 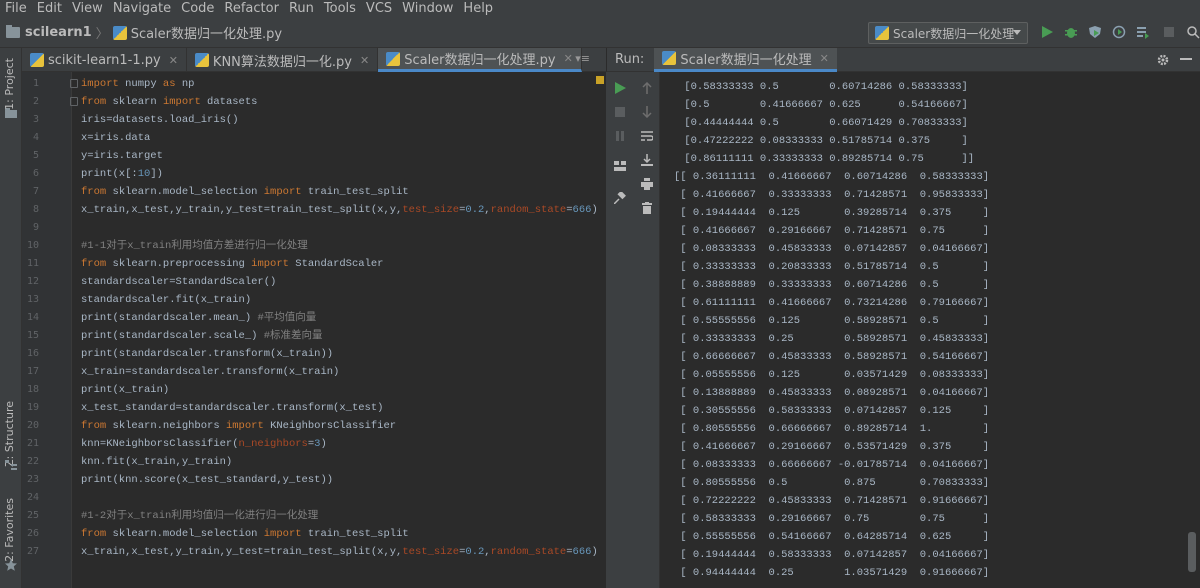 I want to click on line-number: 5, so click(x=35, y=155).